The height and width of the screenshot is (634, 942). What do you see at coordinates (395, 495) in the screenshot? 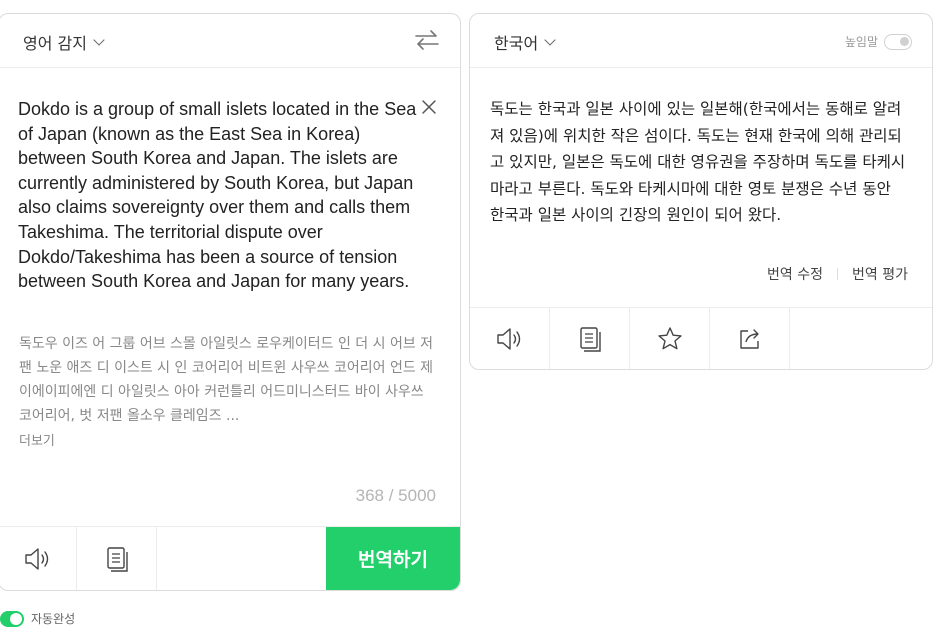
I see `character-count: 368 / 5000` at bounding box center [395, 495].